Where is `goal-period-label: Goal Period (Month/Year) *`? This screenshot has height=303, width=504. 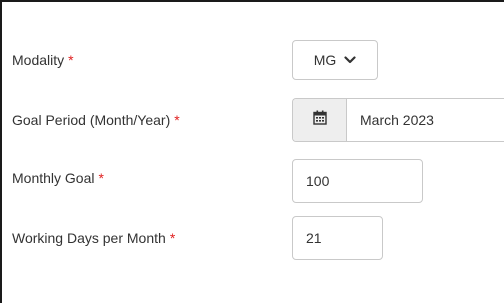
goal-period-label: Goal Period (Month/Year) * is located at coordinates (96, 120).